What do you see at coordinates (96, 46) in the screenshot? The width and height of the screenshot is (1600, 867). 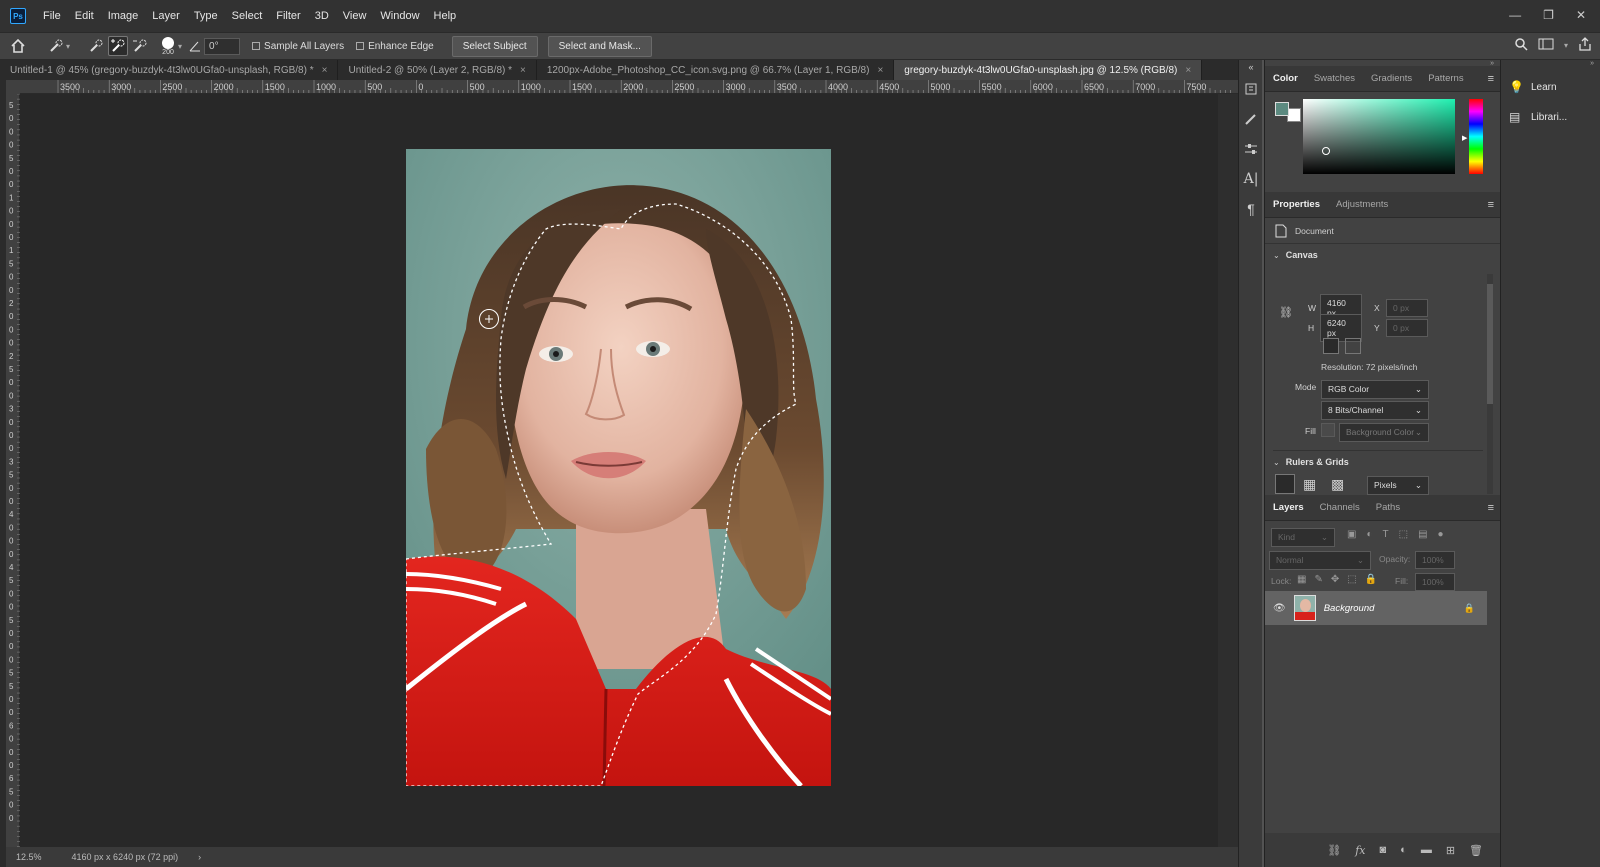 I see `new-selection-icon` at bounding box center [96, 46].